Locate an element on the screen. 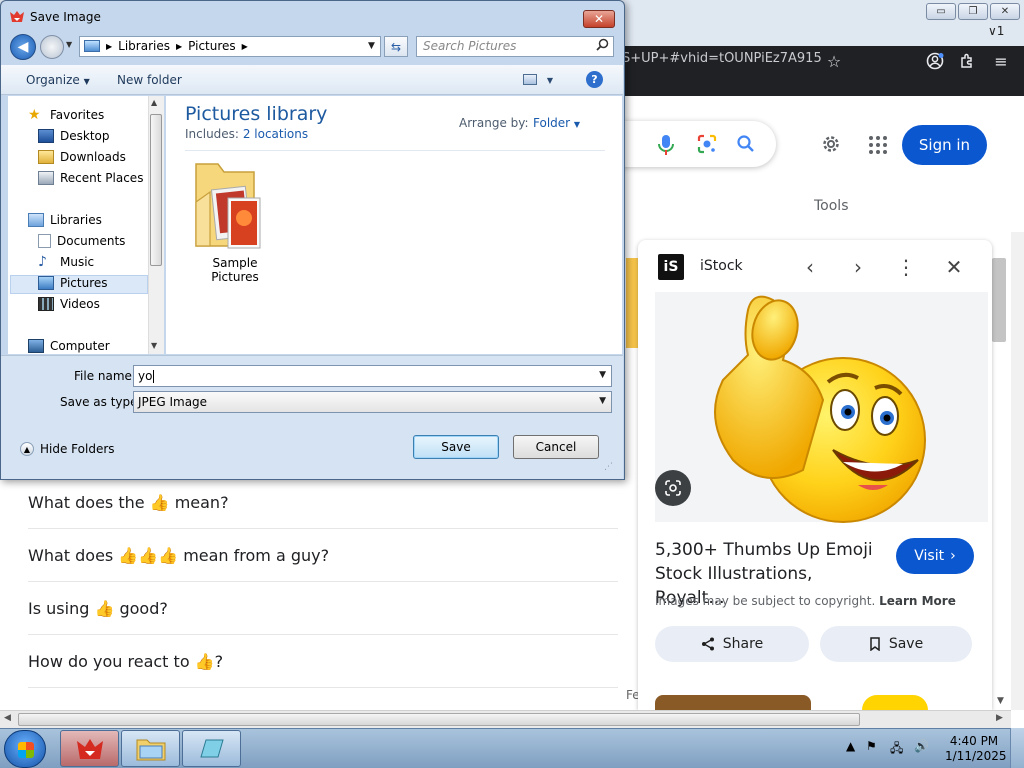 The image size is (1024, 768). more-options-icon: ⋮ is located at coordinates (906, 267).